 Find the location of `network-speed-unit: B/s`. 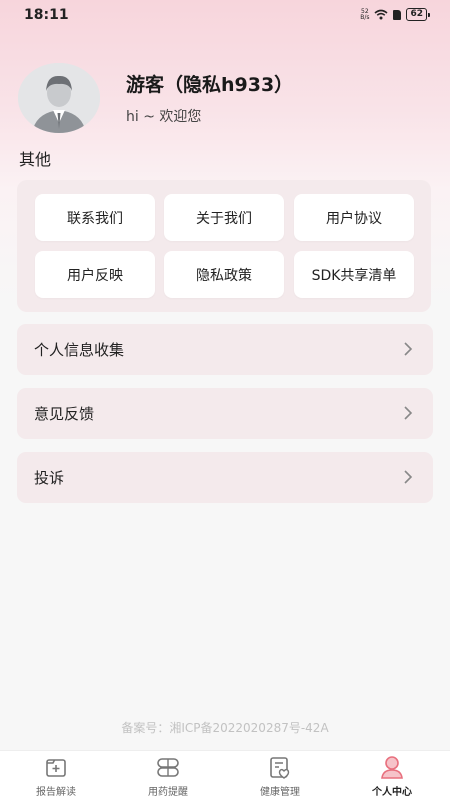

network-speed-unit: B/s is located at coordinates (365, 17).